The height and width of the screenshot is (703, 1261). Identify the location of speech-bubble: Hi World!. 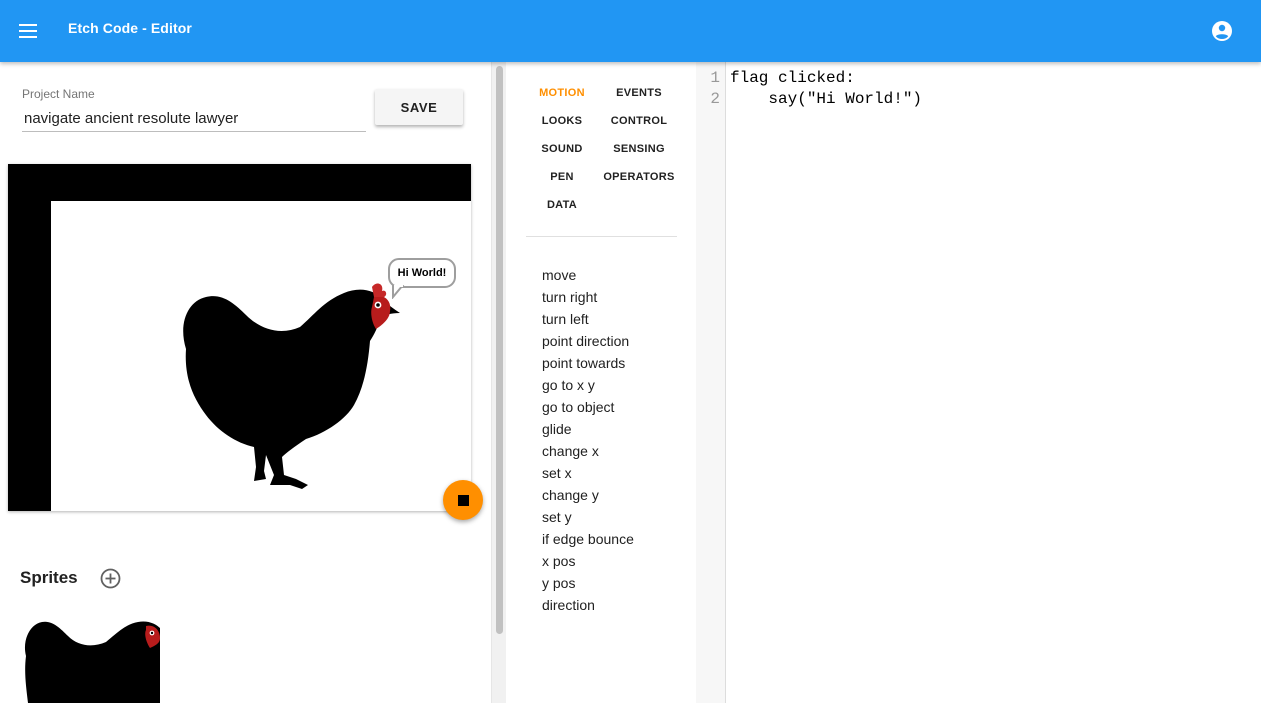
(422, 273).